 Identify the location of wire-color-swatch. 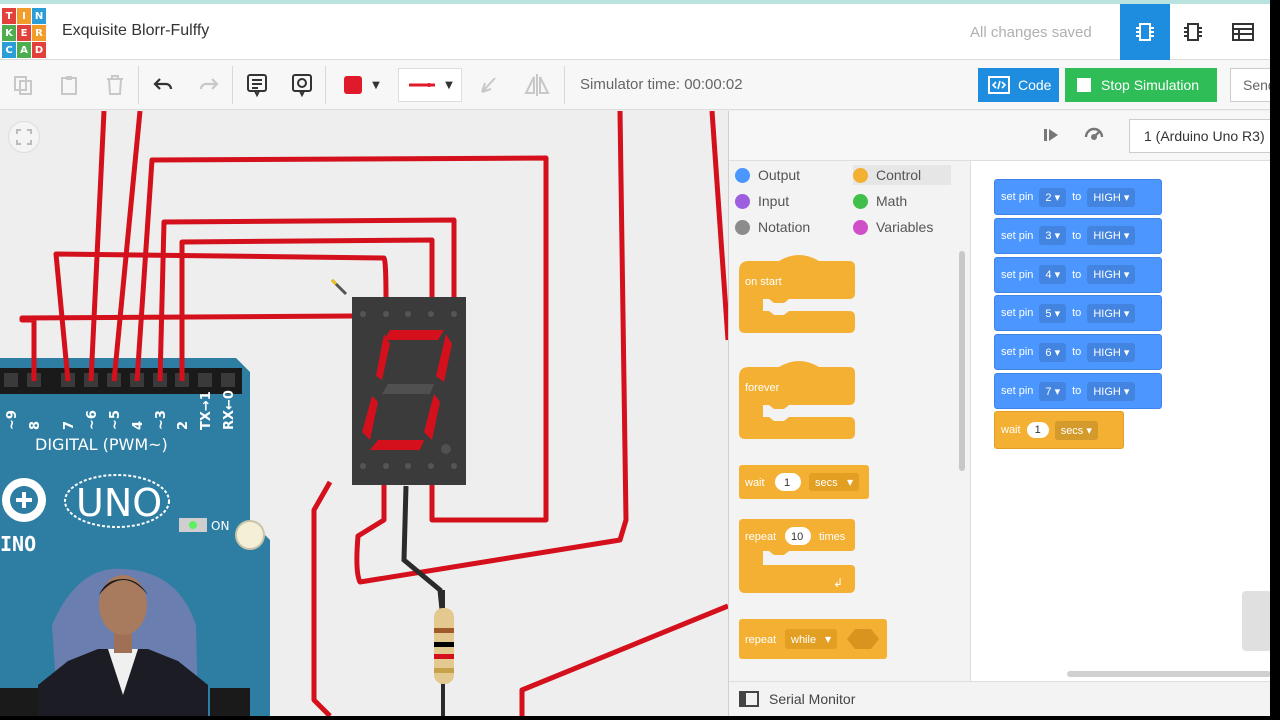
(353, 85).